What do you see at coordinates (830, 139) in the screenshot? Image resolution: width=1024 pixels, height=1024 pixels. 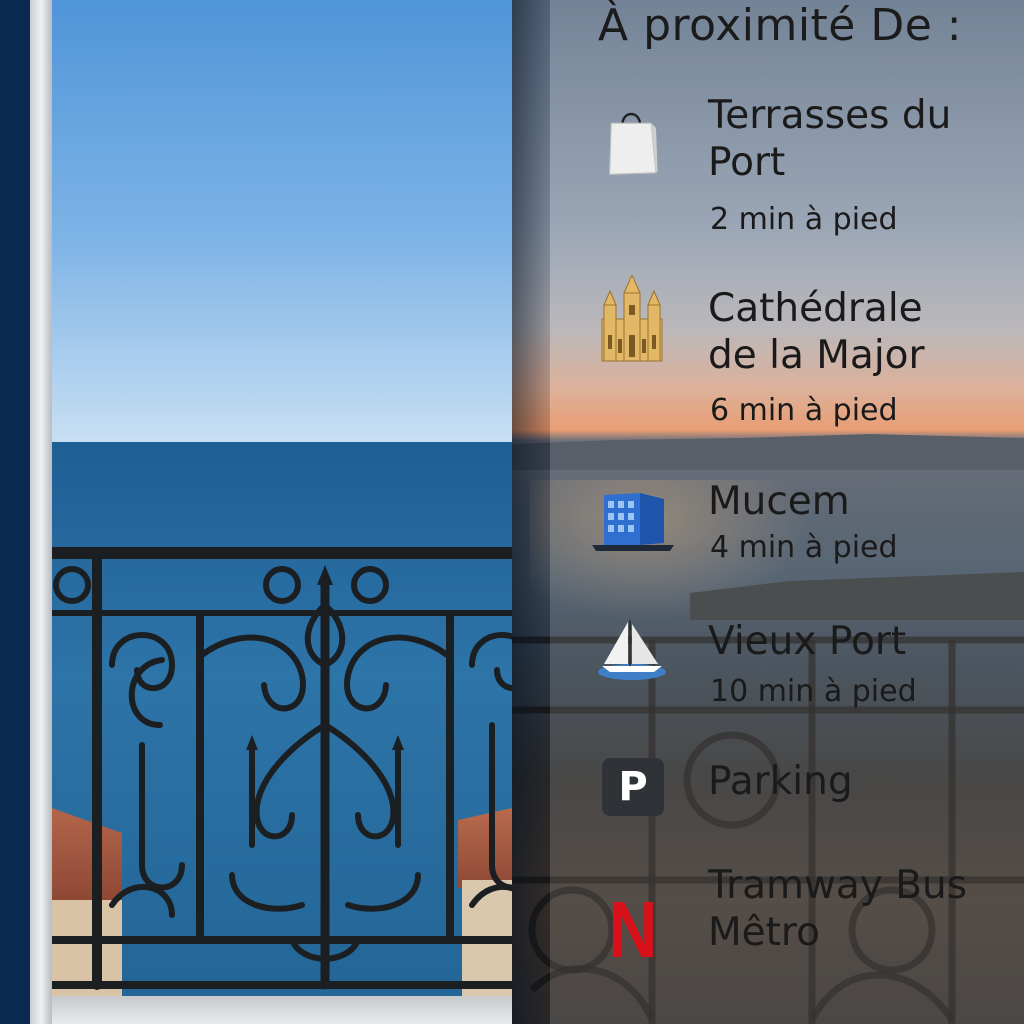 I see `place-name: Terrasses du Port` at bounding box center [830, 139].